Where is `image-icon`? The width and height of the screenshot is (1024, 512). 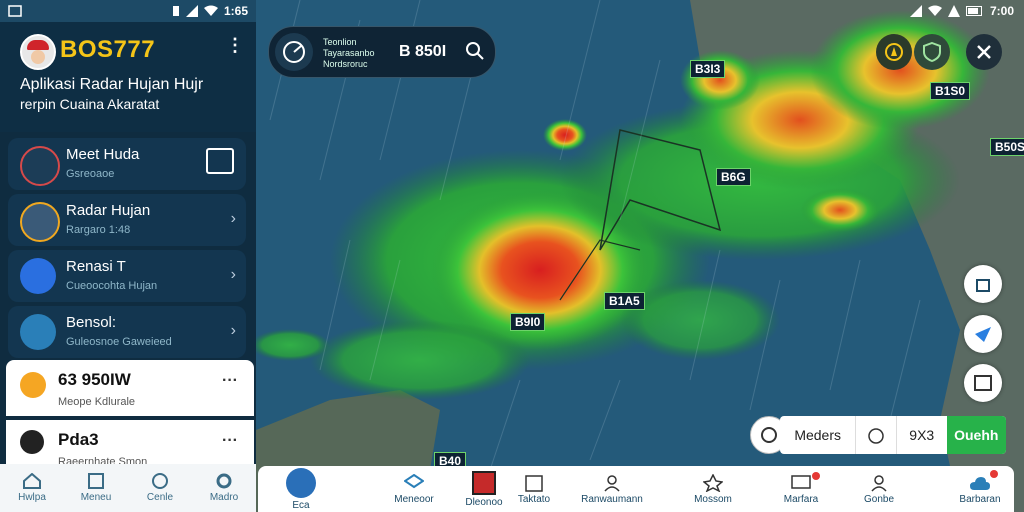
image-icon is located at coordinates (96, 481).